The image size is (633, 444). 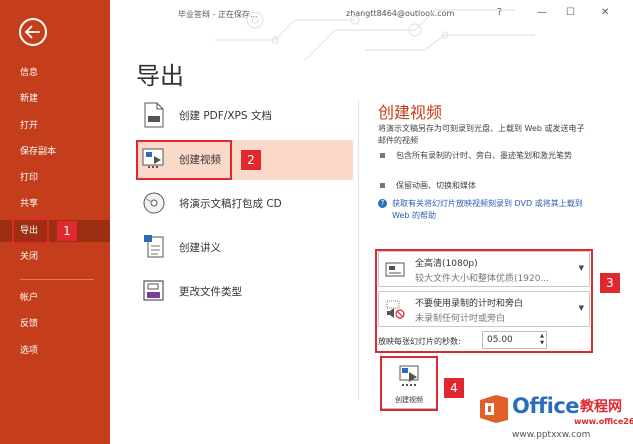 What do you see at coordinates (375, 35) in the screenshot?
I see `circuit-decoration` at bounding box center [375, 35].